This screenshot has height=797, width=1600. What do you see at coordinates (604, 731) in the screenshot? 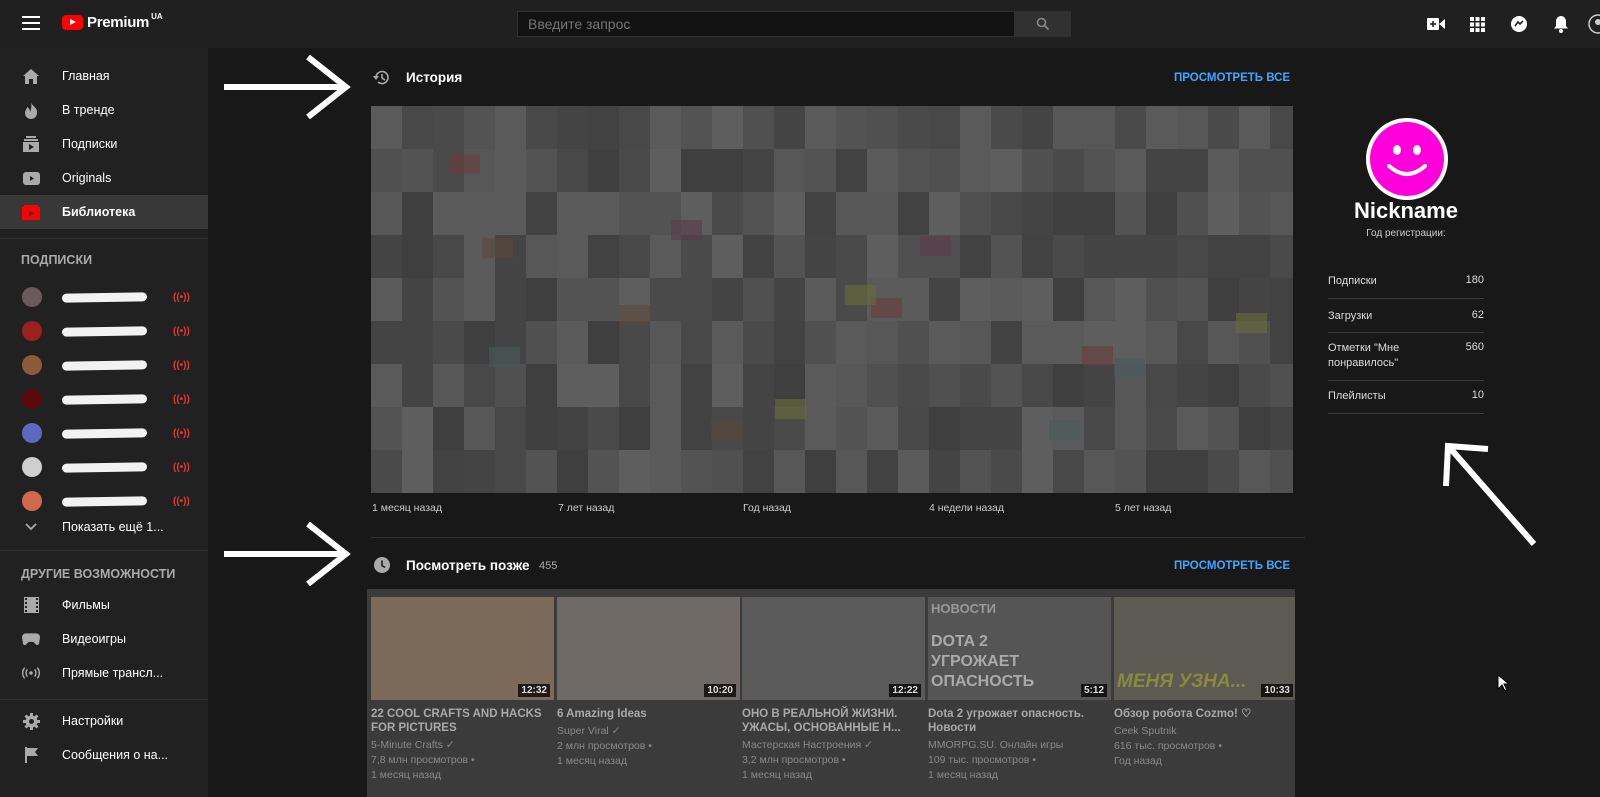
I see `video-channel: Super Viral ✓` at bounding box center [604, 731].